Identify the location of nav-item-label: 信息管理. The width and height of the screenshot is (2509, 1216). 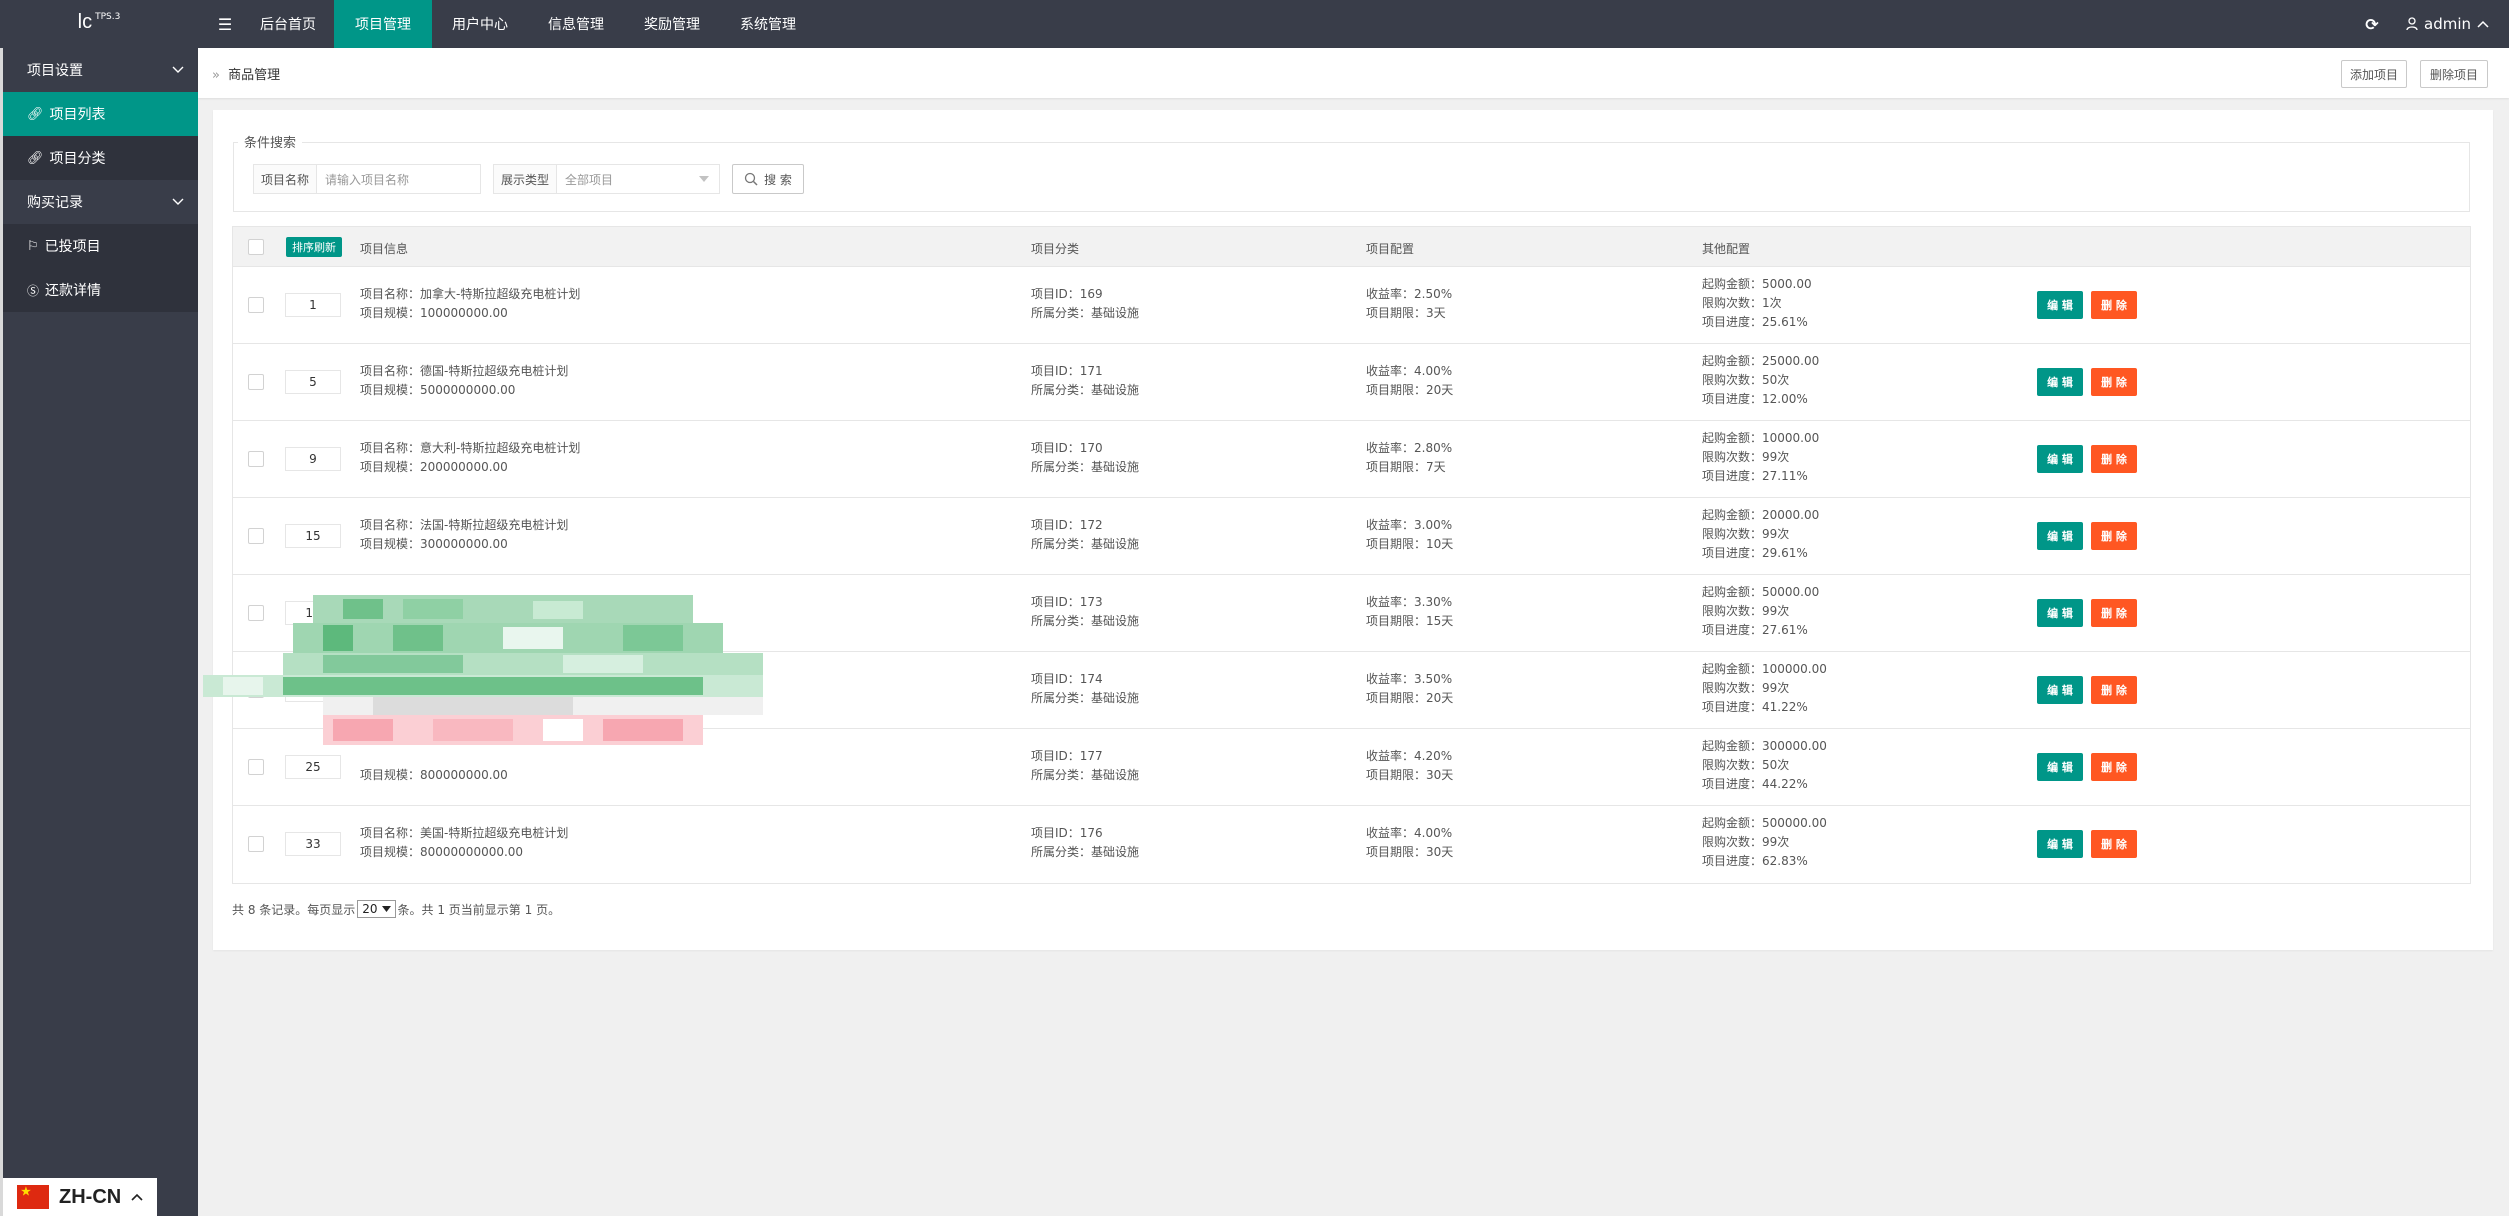
(576, 25).